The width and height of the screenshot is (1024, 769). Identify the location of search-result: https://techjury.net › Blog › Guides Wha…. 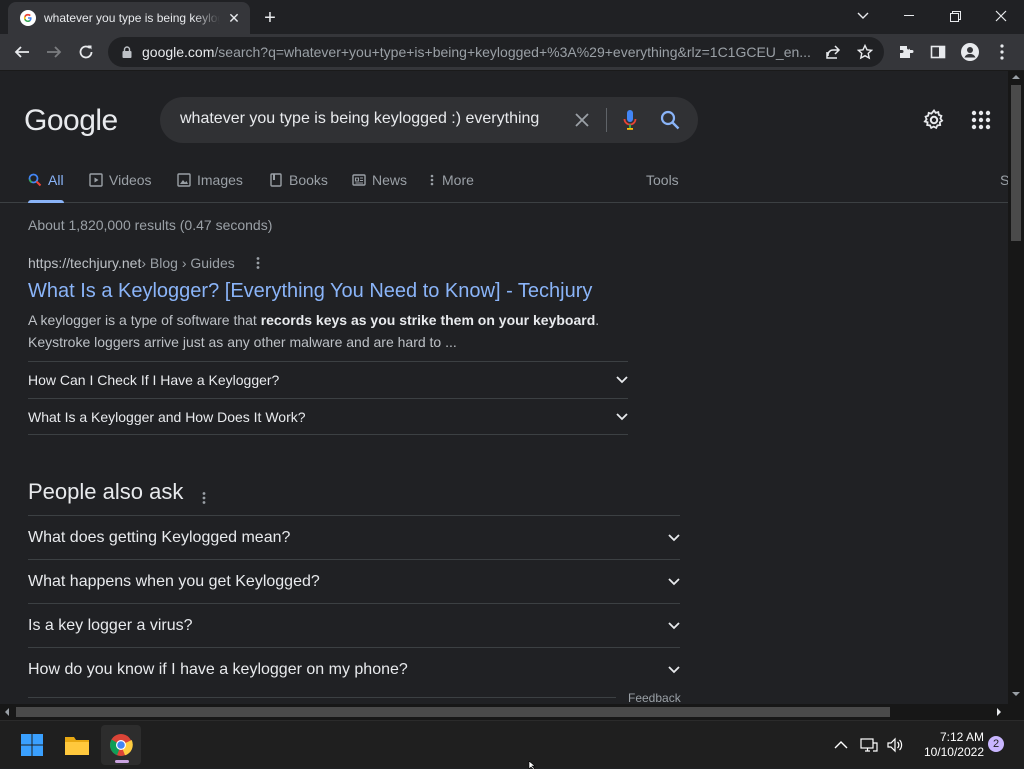
(328, 345).